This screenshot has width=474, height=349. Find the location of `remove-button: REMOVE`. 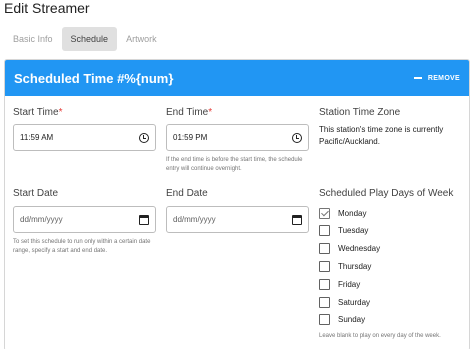

remove-button: REMOVE is located at coordinates (436, 78).